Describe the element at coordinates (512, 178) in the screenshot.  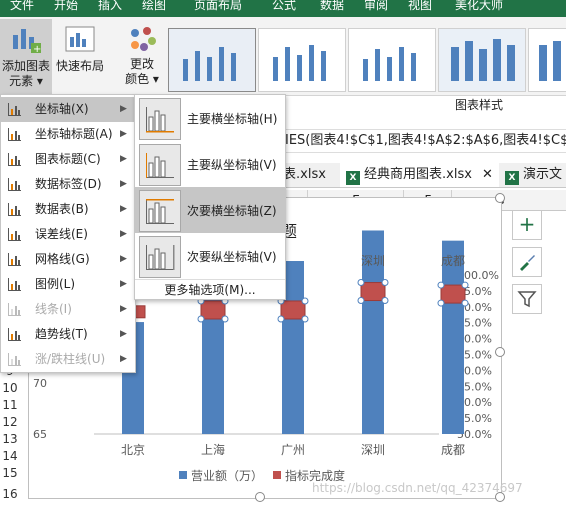
I see `excel-file-icon: X` at that location.